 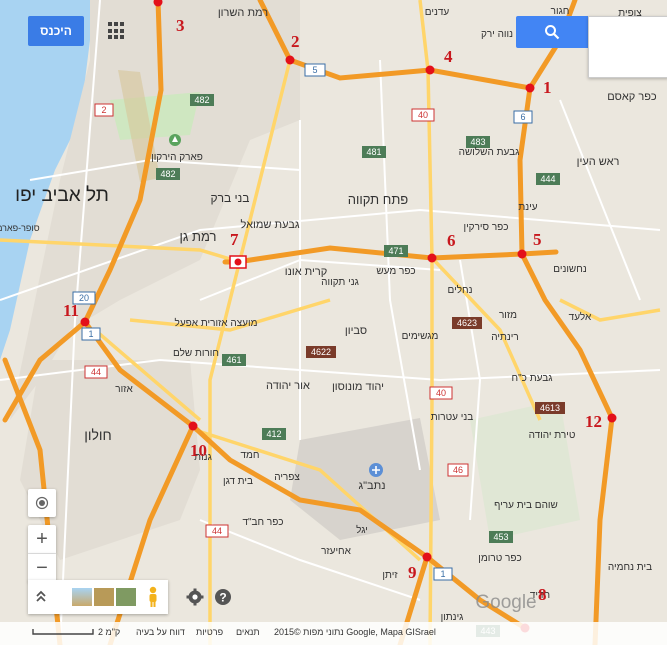 What do you see at coordinates (195, 597) in the screenshot?
I see `gear-icon` at bounding box center [195, 597].